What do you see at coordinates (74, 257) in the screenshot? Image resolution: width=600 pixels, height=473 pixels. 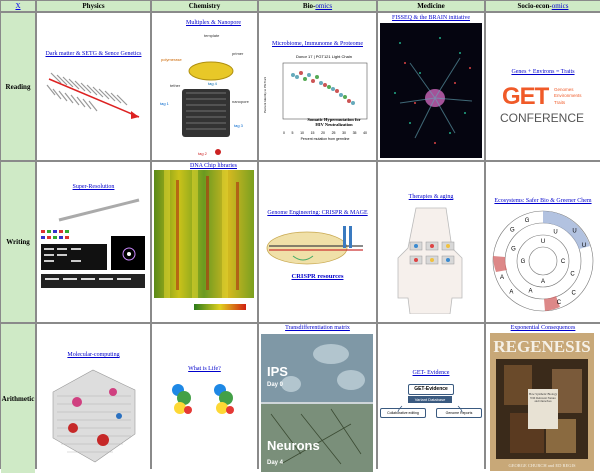 I see `sr-panel-dark` at bounding box center [74, 257].